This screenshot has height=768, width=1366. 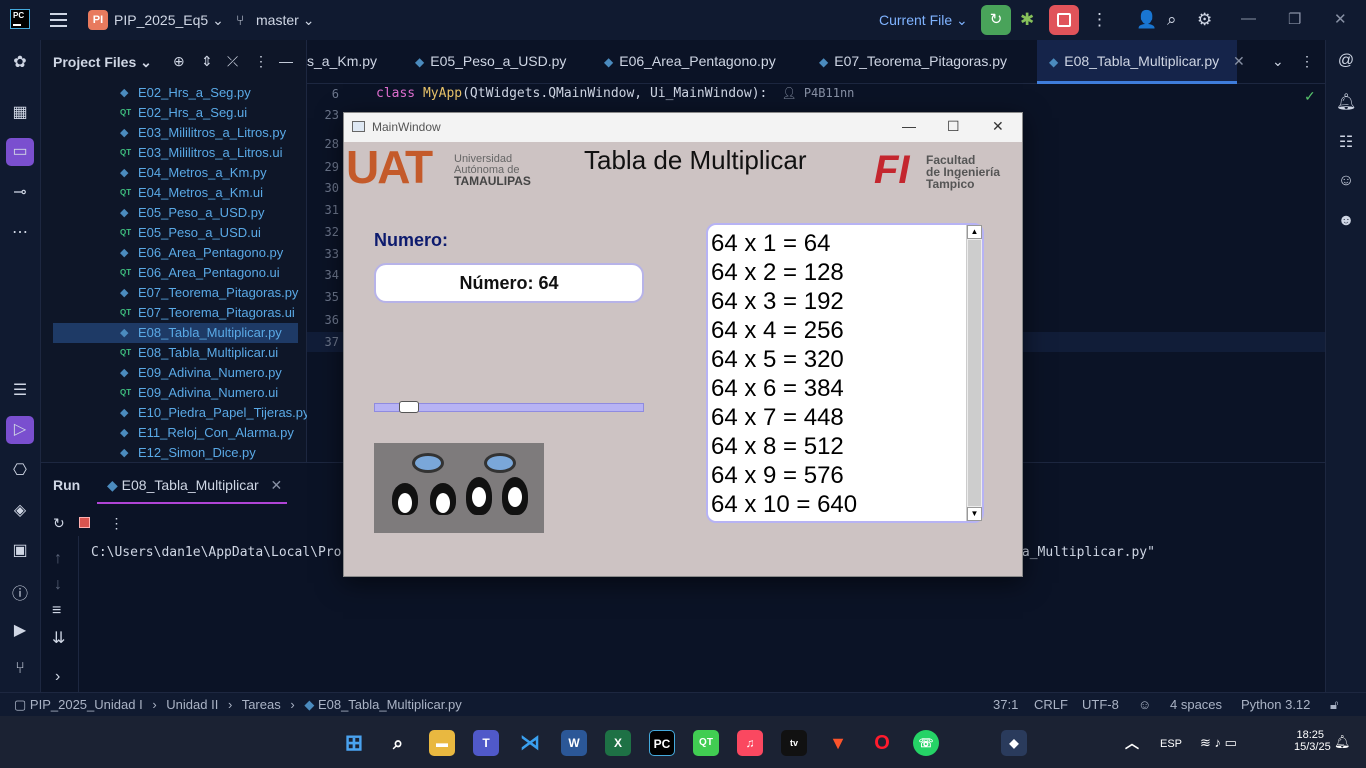 What do you see at coordinates (285, 20) in the screenshot?
I see `branch-selector: master ⌄` at bounding box center [285, 20].